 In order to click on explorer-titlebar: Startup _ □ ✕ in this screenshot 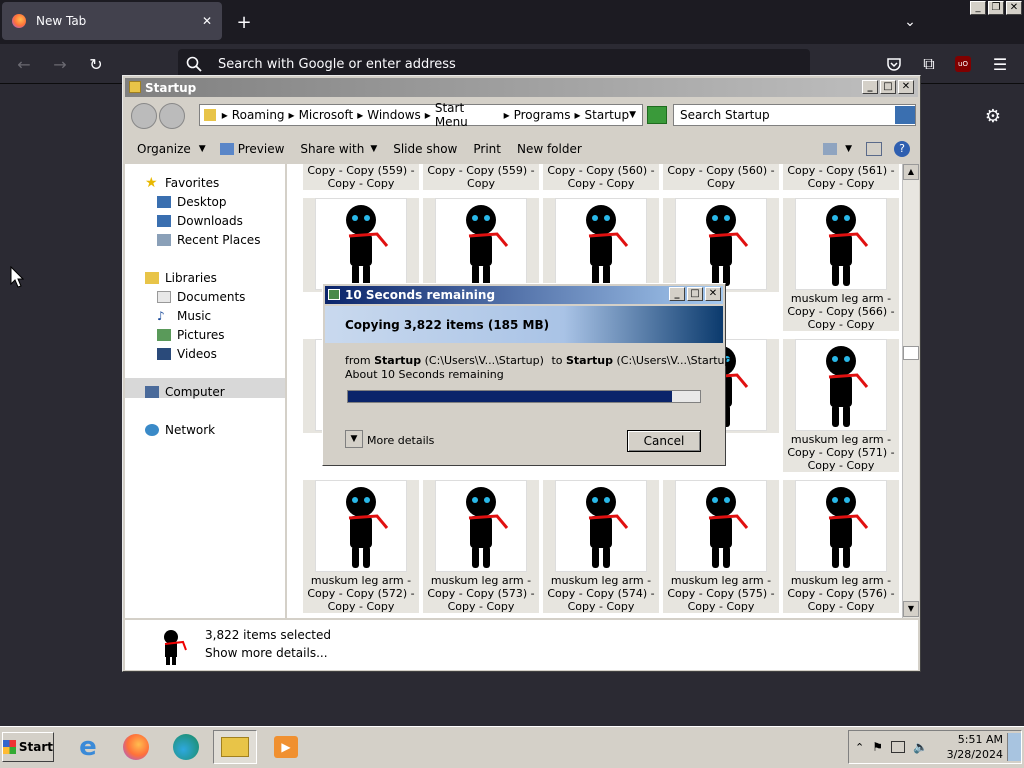, I will do `click(521, 87)`.